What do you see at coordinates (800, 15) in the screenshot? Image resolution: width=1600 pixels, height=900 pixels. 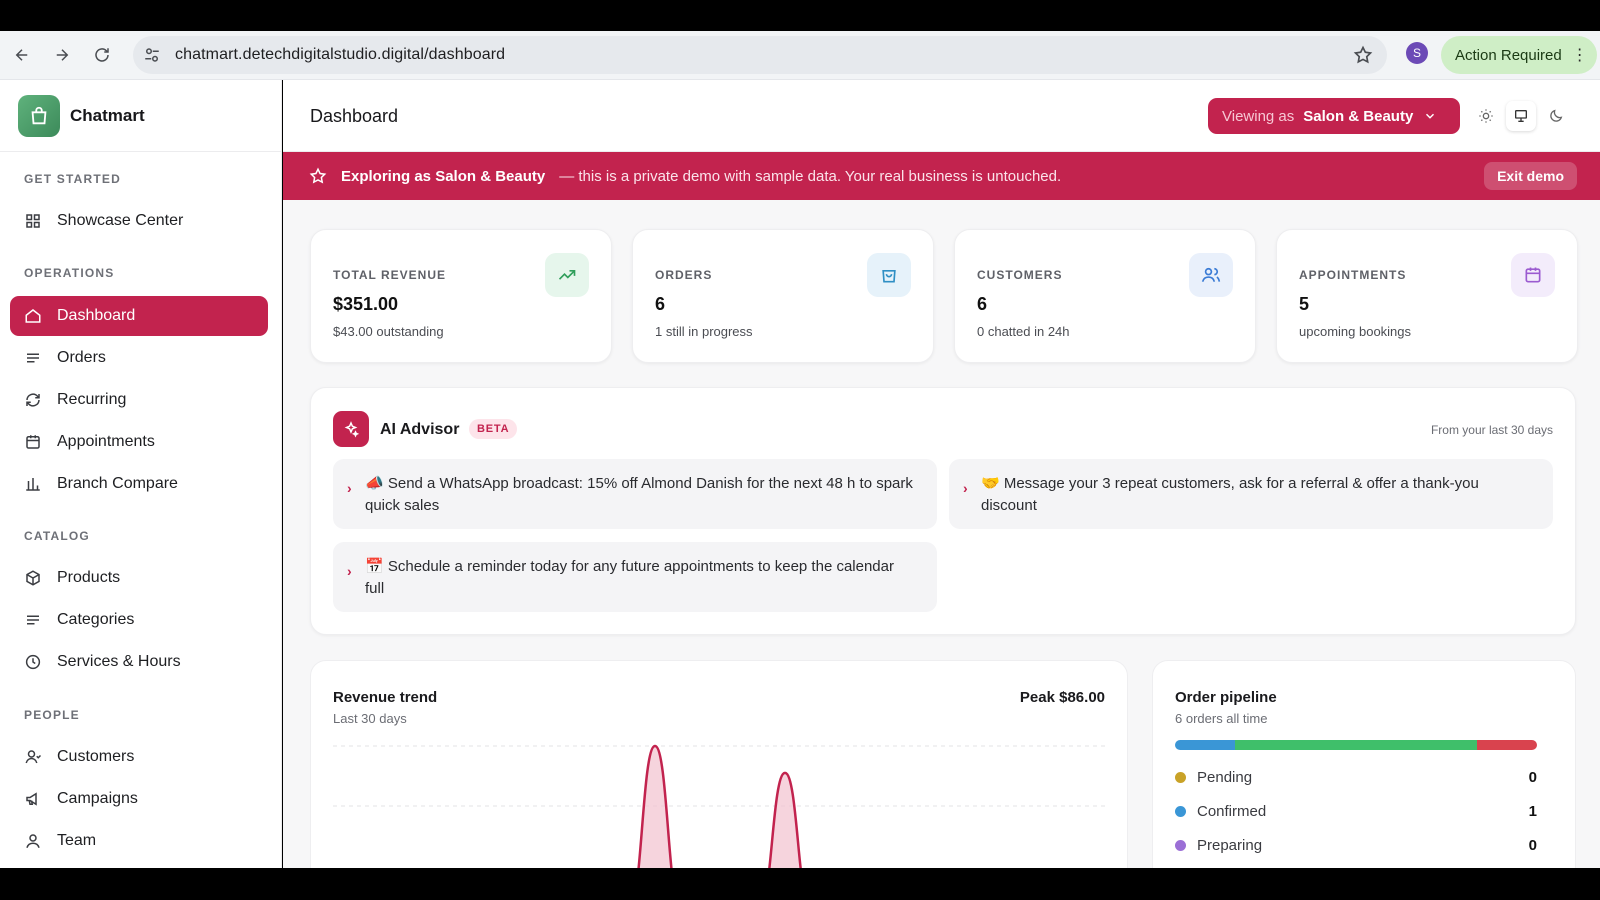 I see `letterbox-top` at bounding box center [800, 15].